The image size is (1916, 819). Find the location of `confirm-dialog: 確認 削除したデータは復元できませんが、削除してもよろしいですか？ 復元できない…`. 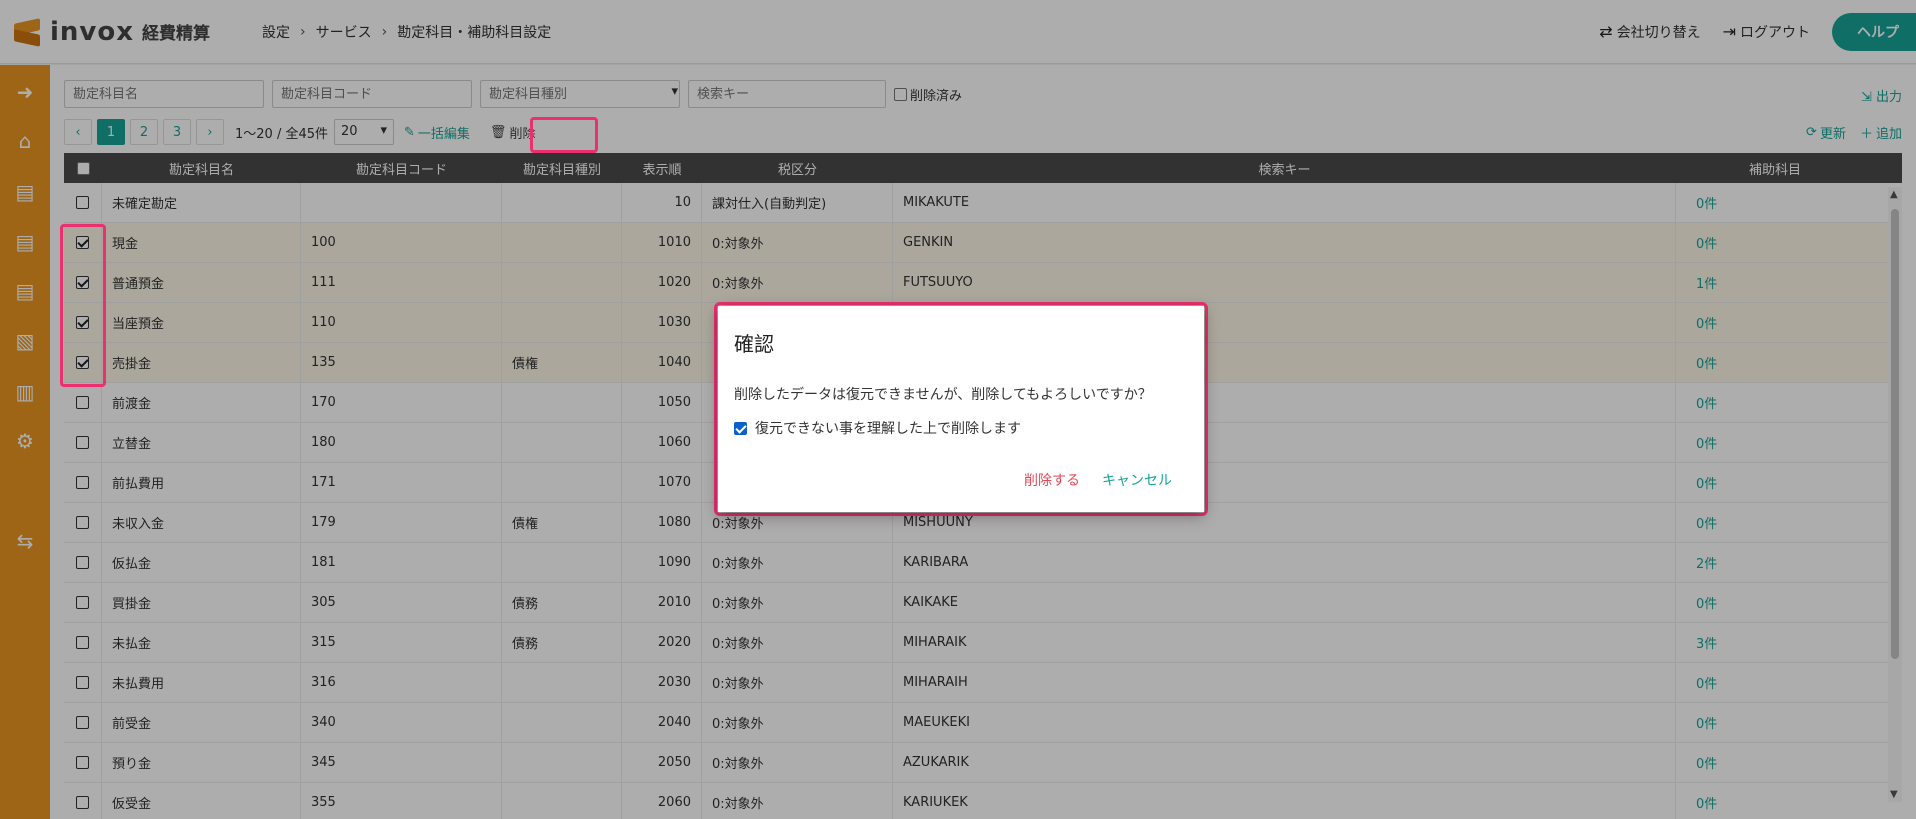

confirm-dialog: 確認 削除したデータは復元できませんが、削除してもよろしいですか？ 復元できない… is located at coordinates (961, 409).